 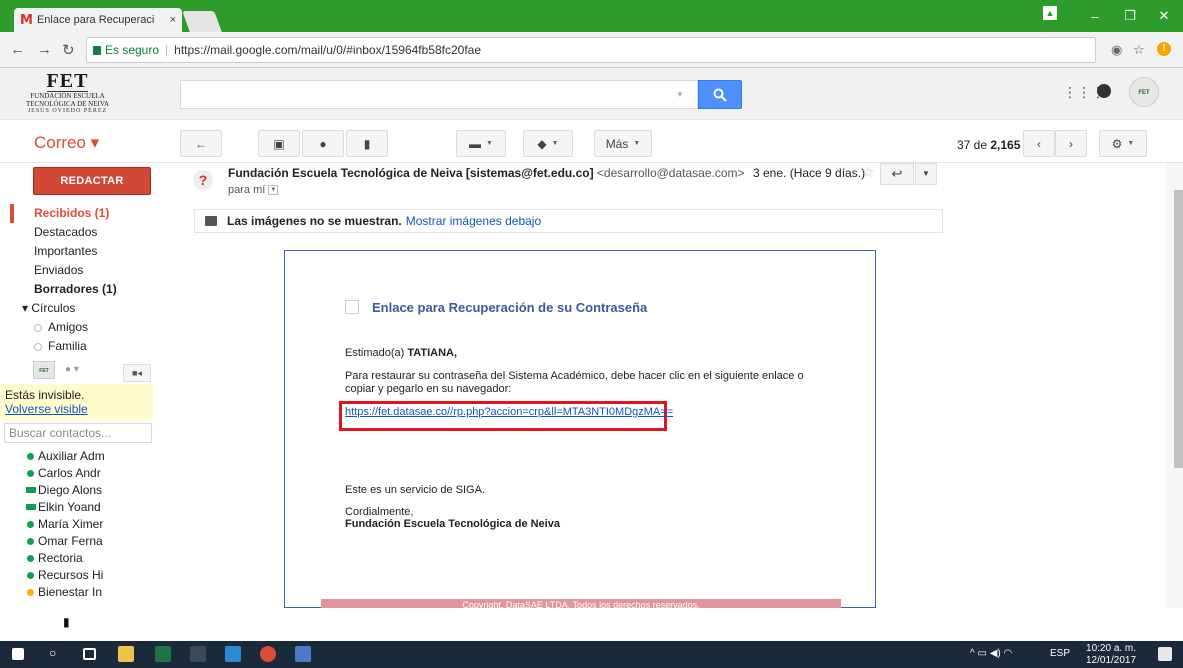 What do you see at coordinates (98, 20) in the screenshot?
I see `browser-tab: M Enlace para Recuperació ×` at bounding box center [98, 20].